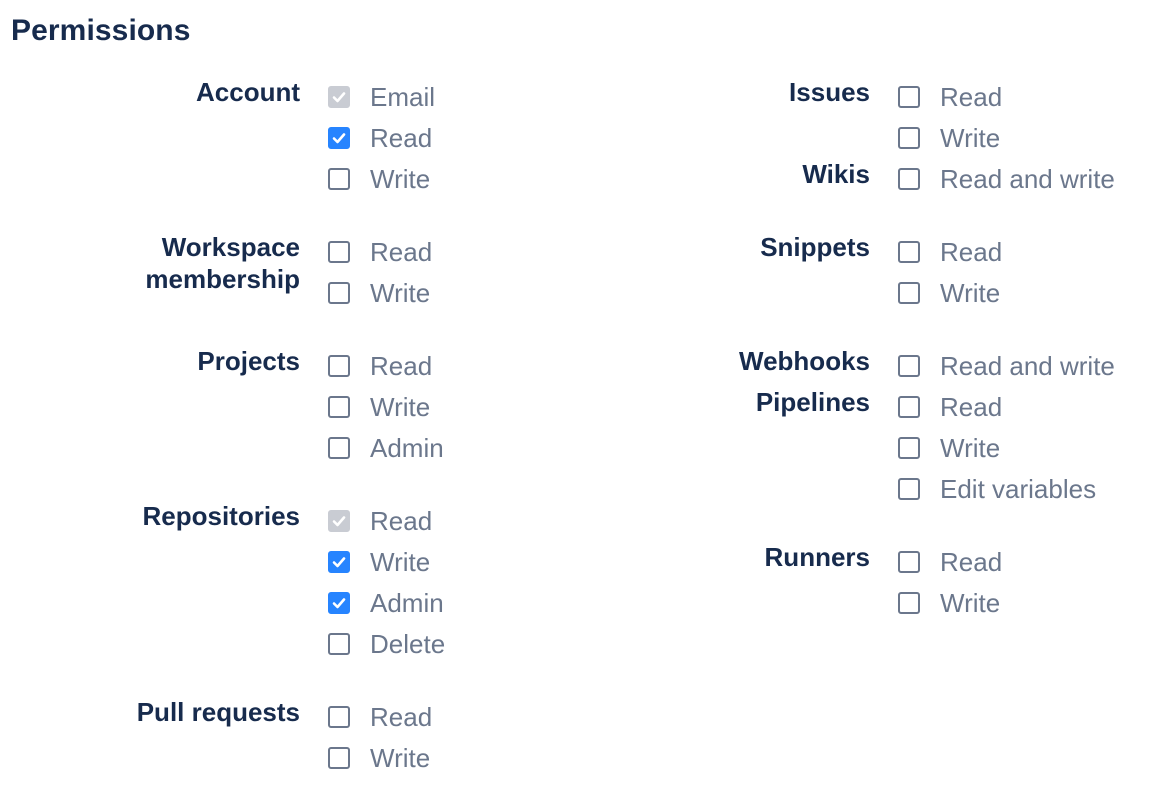 This screenshot has height=792, width=1170. Describe the element at coordinates (950, 251) in the screenshot. I see `snippets-read-option: Read` at that location.